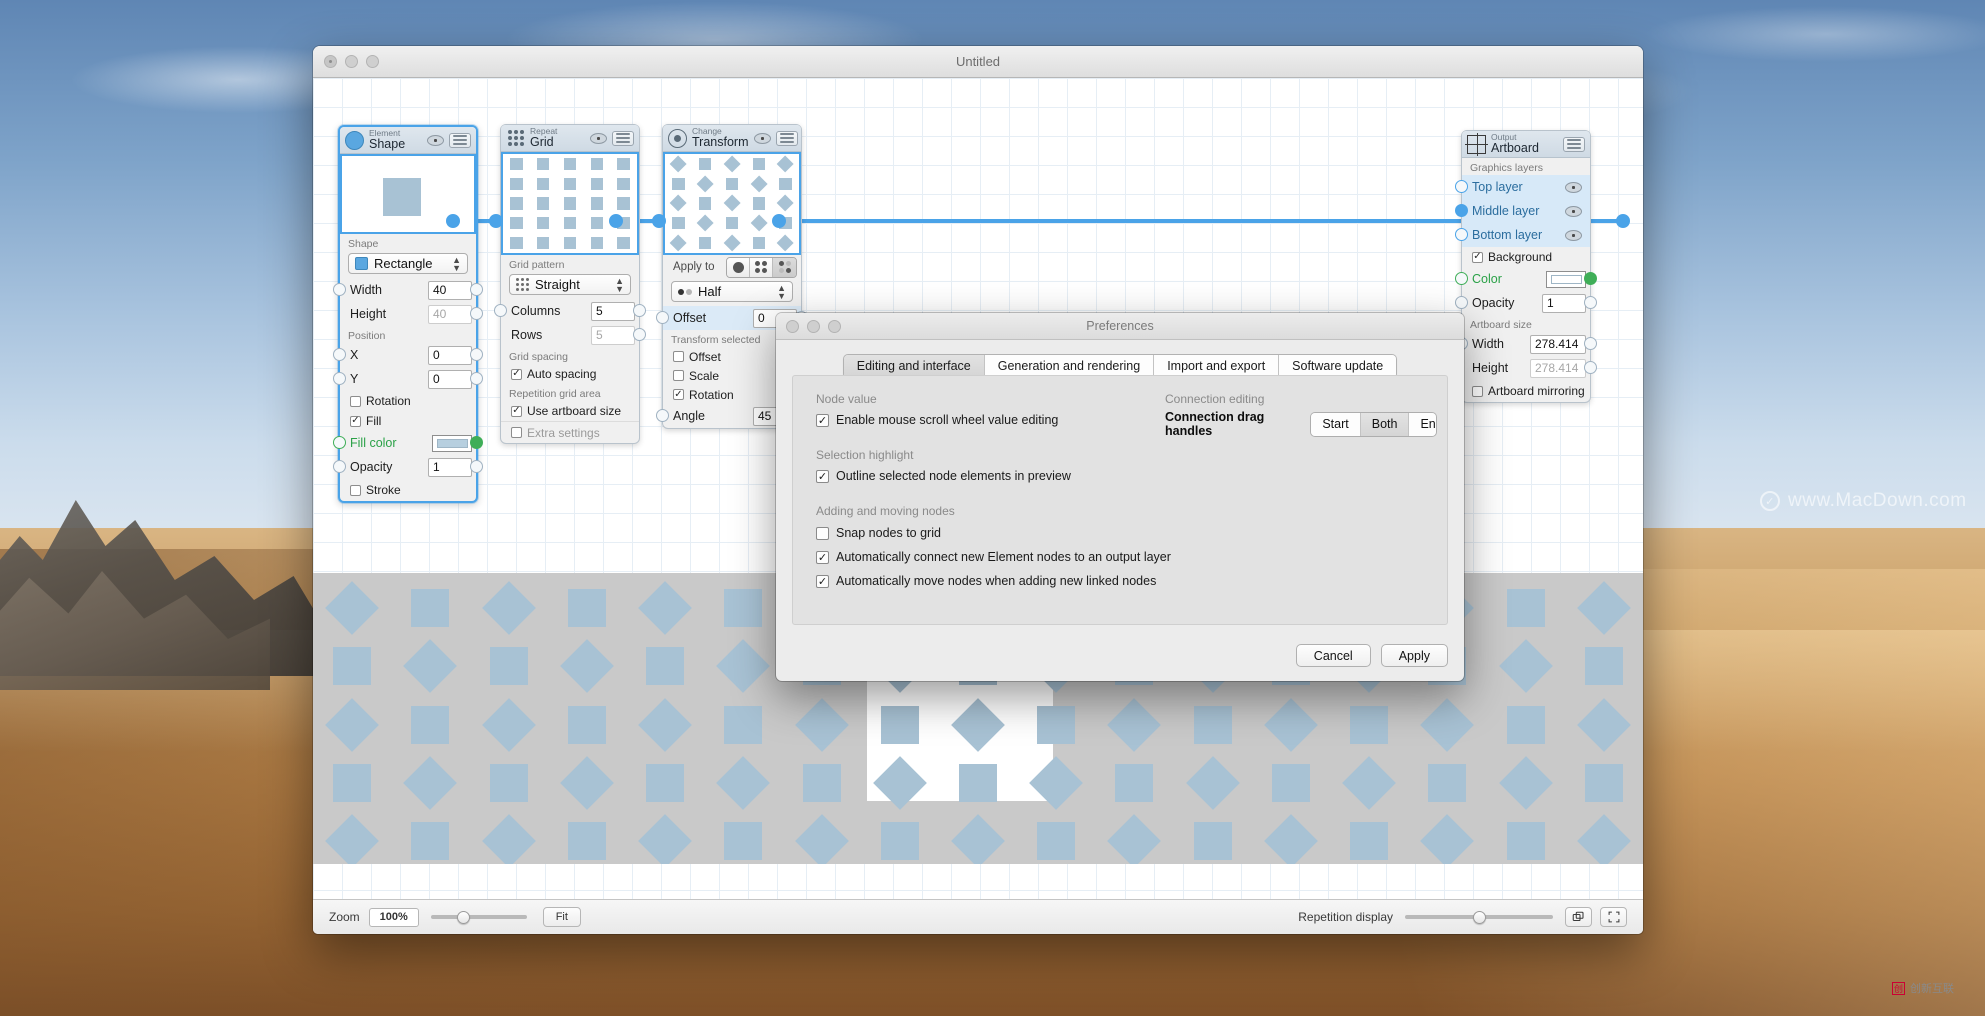  I want to click on row-extra-settings: Extra settings, so click(570, 432).